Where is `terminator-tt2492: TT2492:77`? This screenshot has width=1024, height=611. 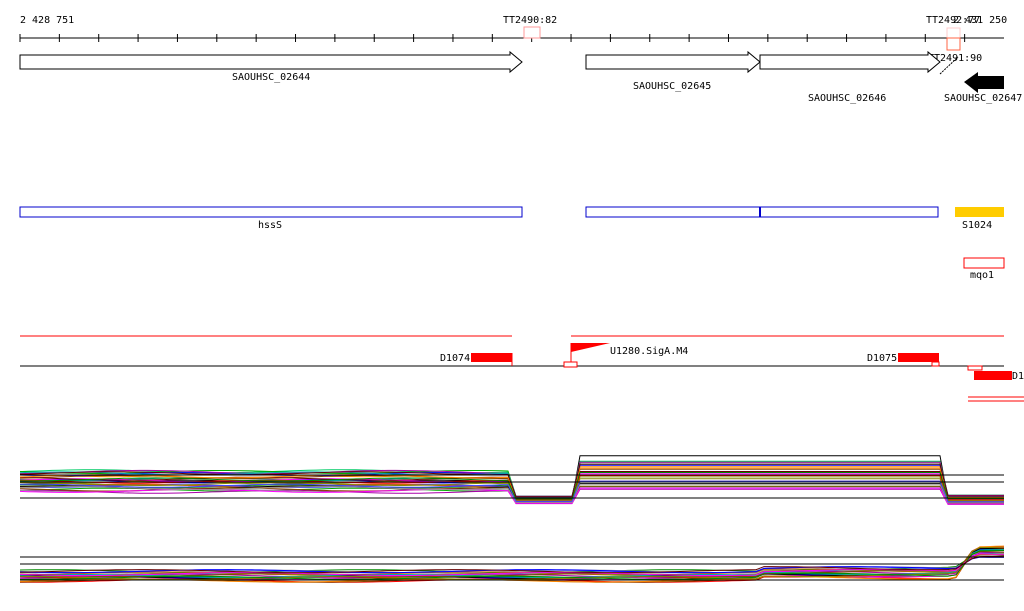
terminator-tt2492: TT2492:77 is located at coordinates (953, 33).